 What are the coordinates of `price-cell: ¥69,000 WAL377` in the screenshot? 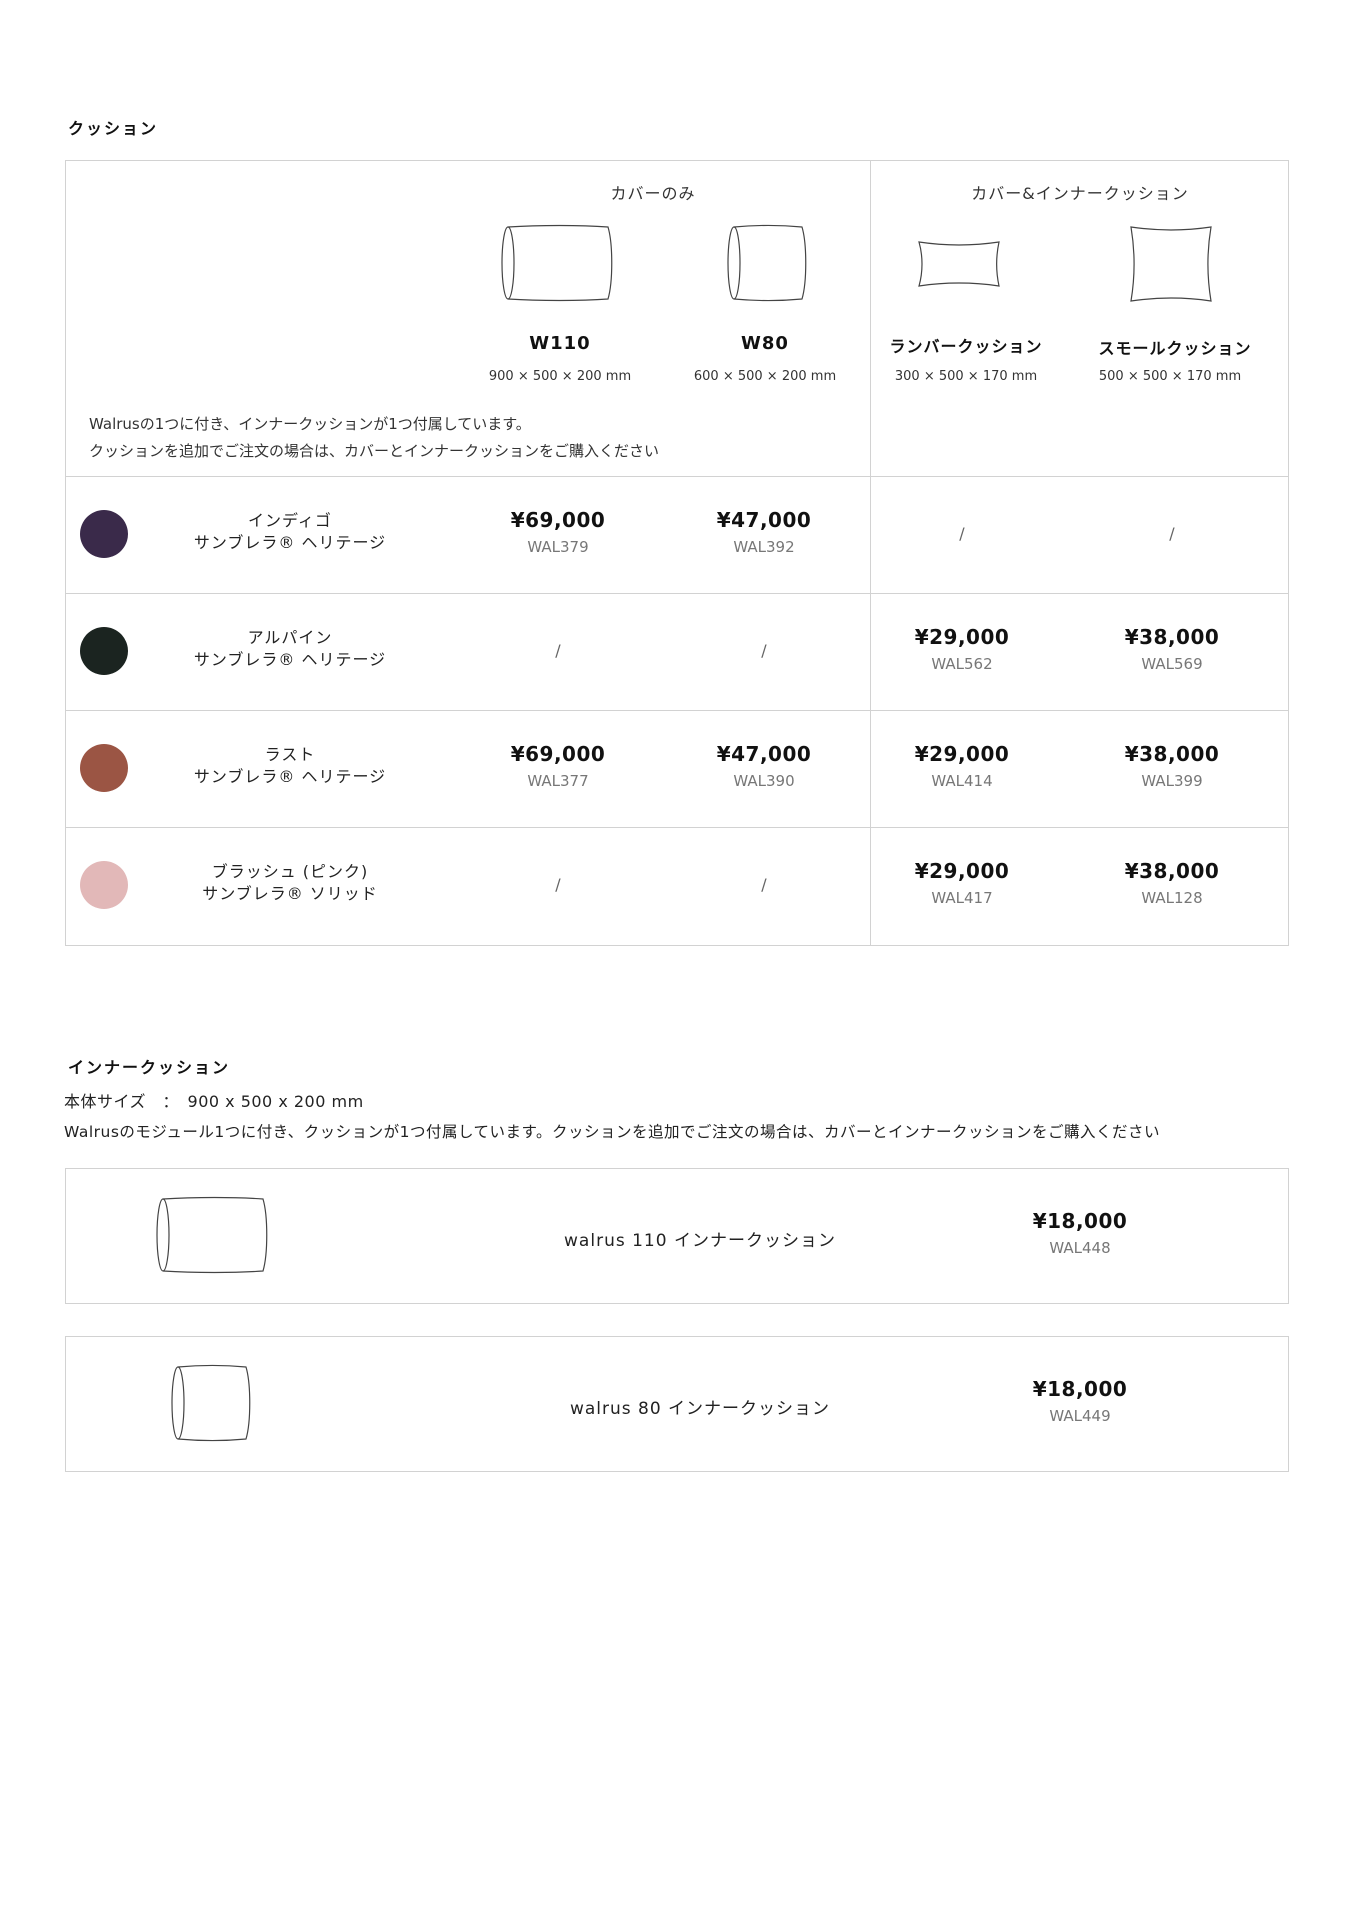 It's located at (558, 766).